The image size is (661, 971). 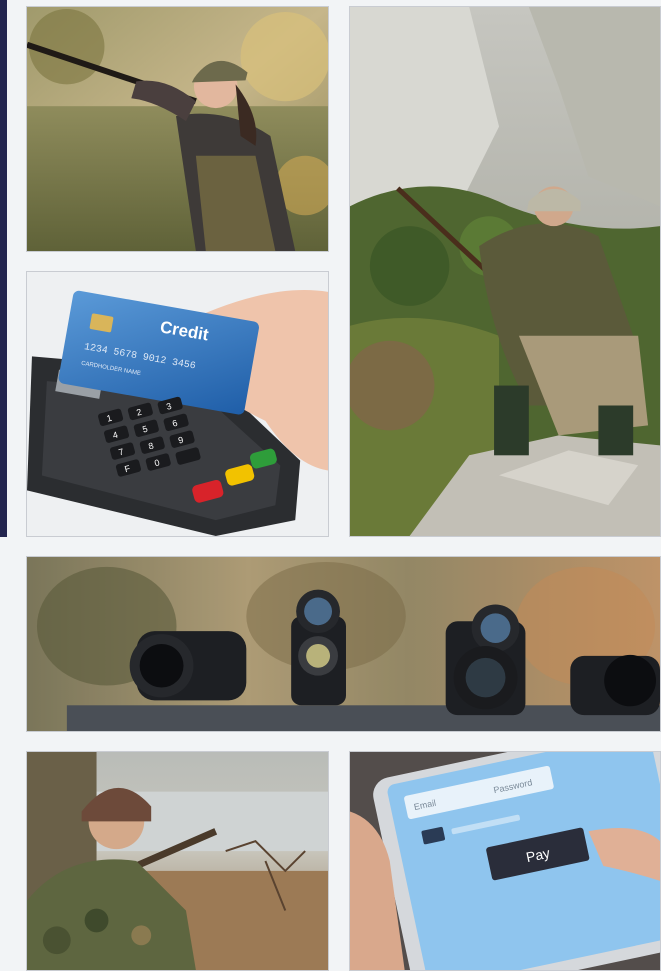 I want to click on camouflaged-hunter-photo, so click(x=177, y=861).